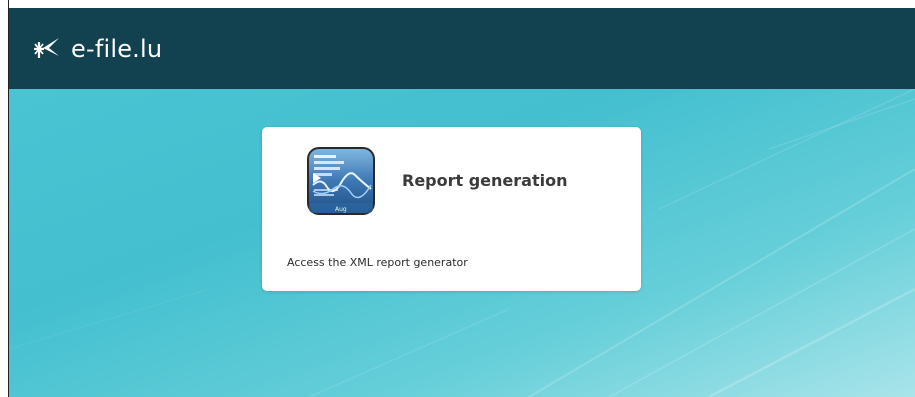  What do you see at coordinates (341, 181) in the screenshot?
I see `report-chart-icon: Aug` at bounding box center [341, 181].